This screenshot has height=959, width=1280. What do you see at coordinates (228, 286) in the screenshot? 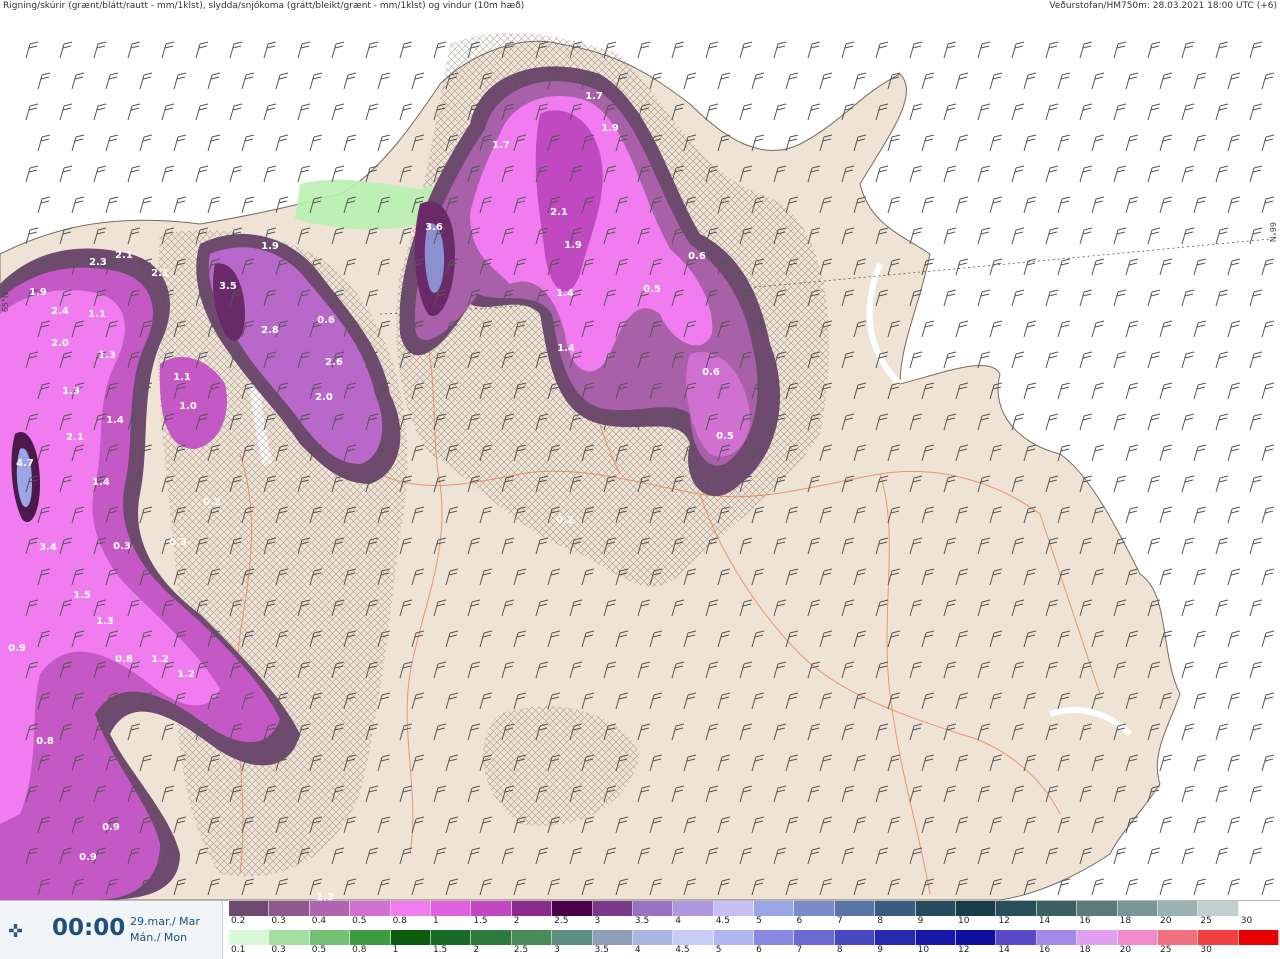
I see `precip-value-label: 3.5` at bounding box center [228, 286].